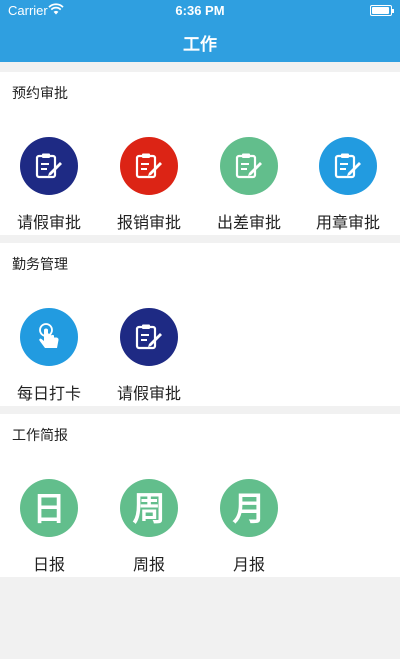  I want to click on section-title: 工作简报, so click(40, 436).